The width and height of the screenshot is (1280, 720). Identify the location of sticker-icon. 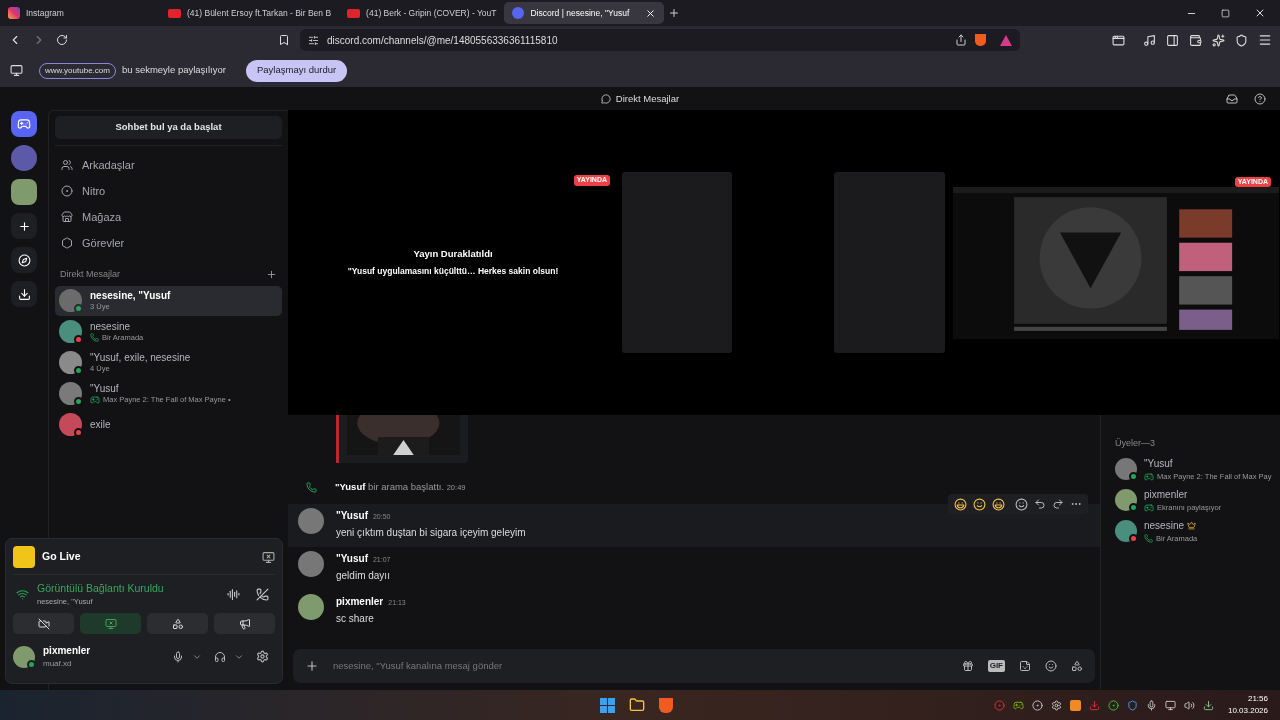
(1025, 666).